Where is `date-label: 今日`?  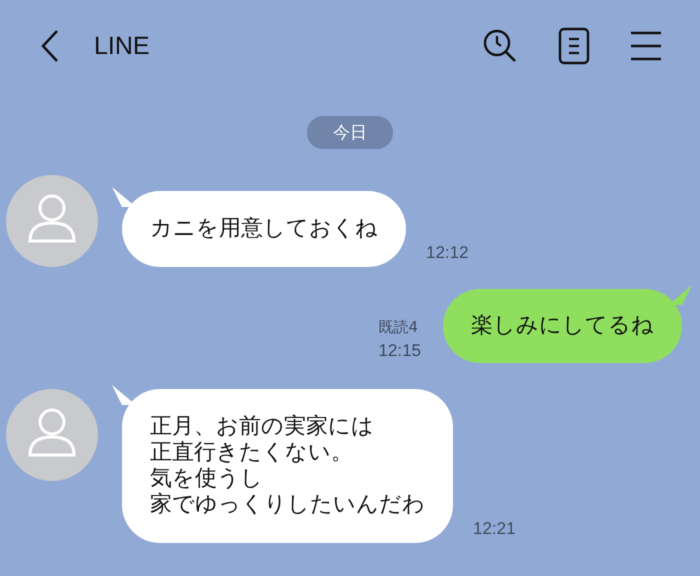
date-label: 今日 is located at coordinates (350, 132).